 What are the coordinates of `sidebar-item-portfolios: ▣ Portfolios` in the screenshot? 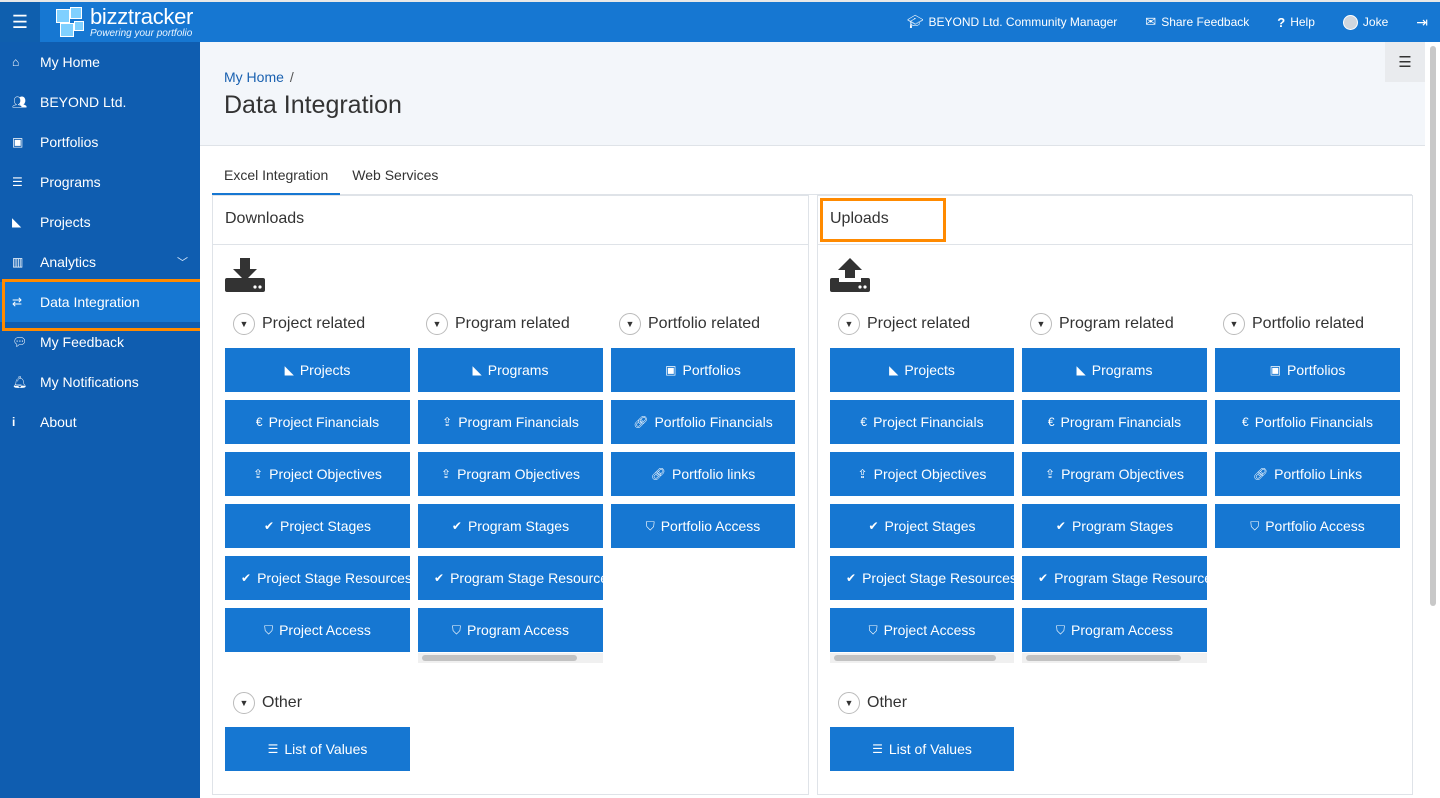 It's located at (100, 142).